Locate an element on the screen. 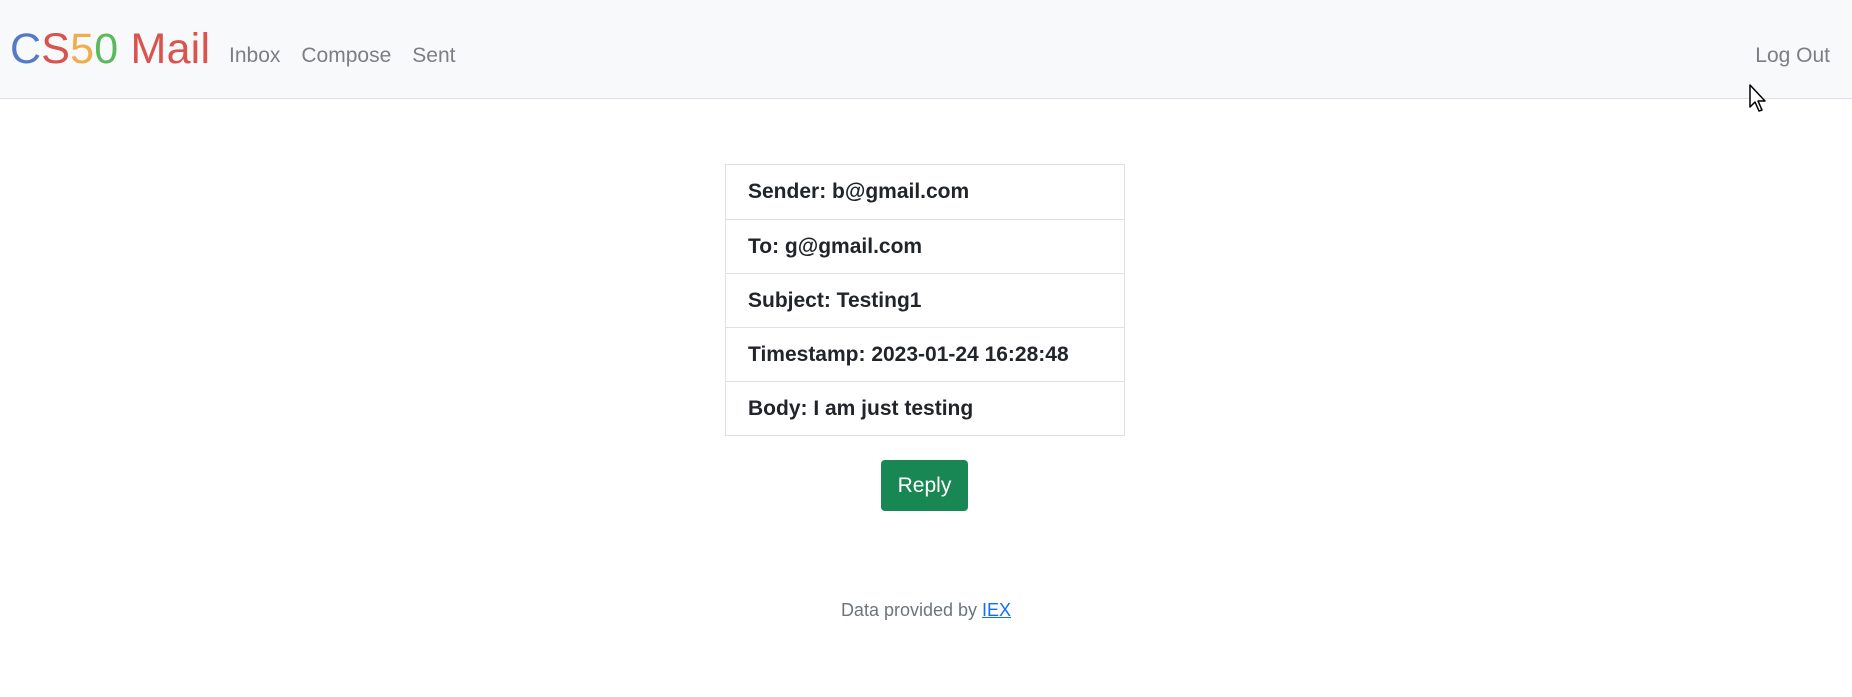  email-body: Body: I am just testing is located at coordinates (925, 408).